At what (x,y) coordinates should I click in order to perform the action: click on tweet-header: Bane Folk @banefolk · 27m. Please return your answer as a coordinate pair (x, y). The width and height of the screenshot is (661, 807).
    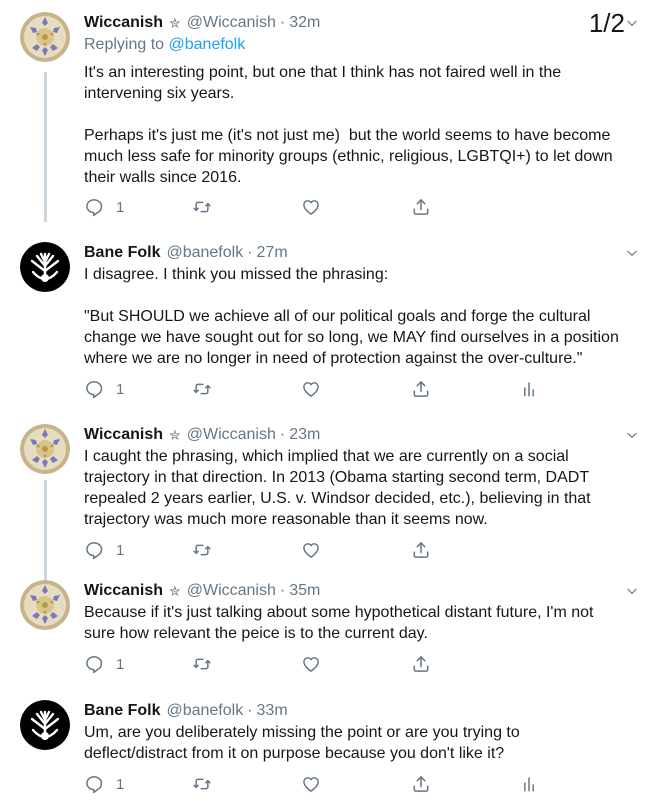
    Looking at the image, I should click on (186, 253).